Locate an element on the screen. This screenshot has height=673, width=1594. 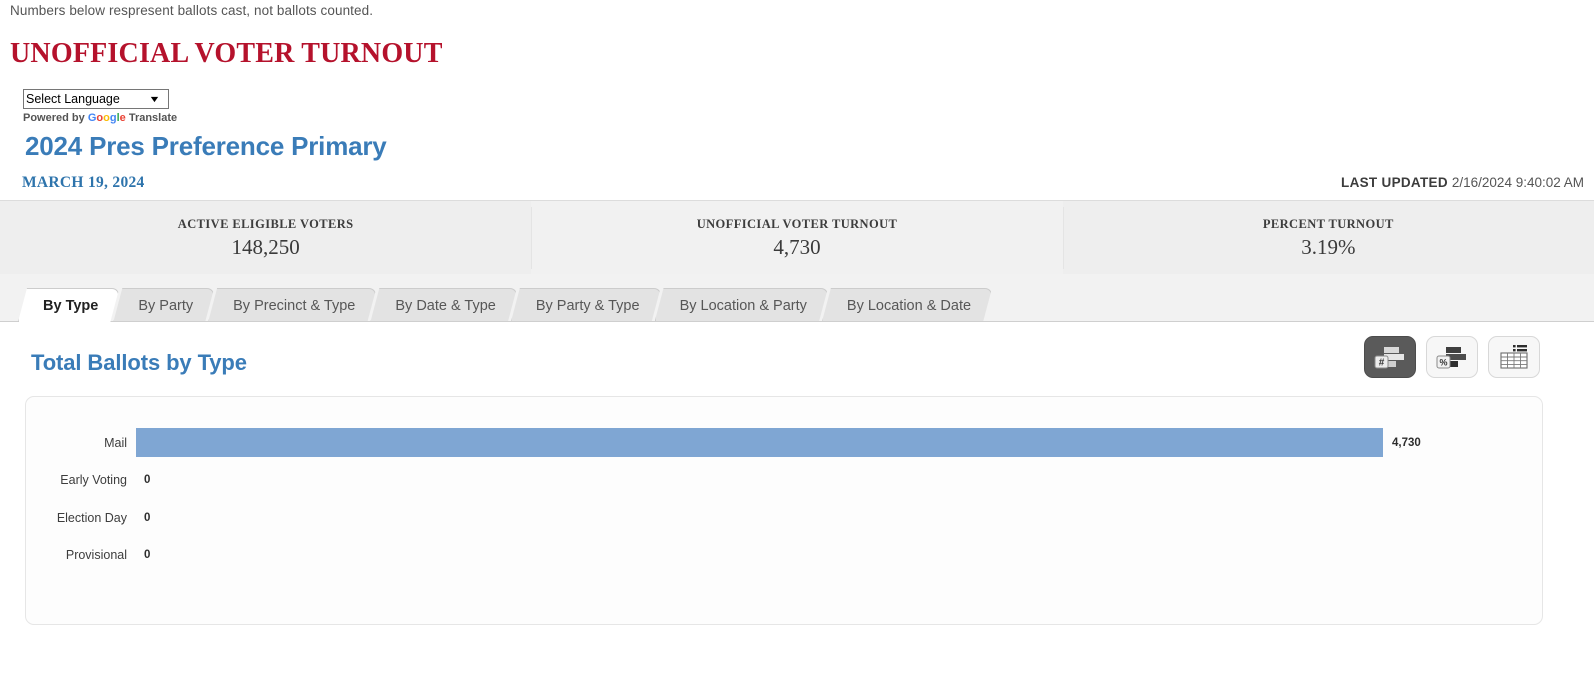
bar-chart-percent-icon: % is located at coordinates (1451, 358).